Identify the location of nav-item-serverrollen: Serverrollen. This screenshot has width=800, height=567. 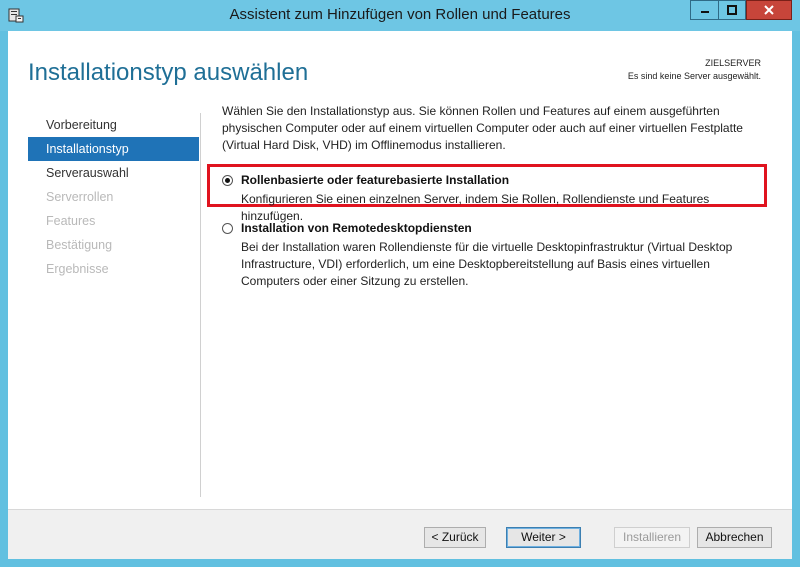
(80, 197).